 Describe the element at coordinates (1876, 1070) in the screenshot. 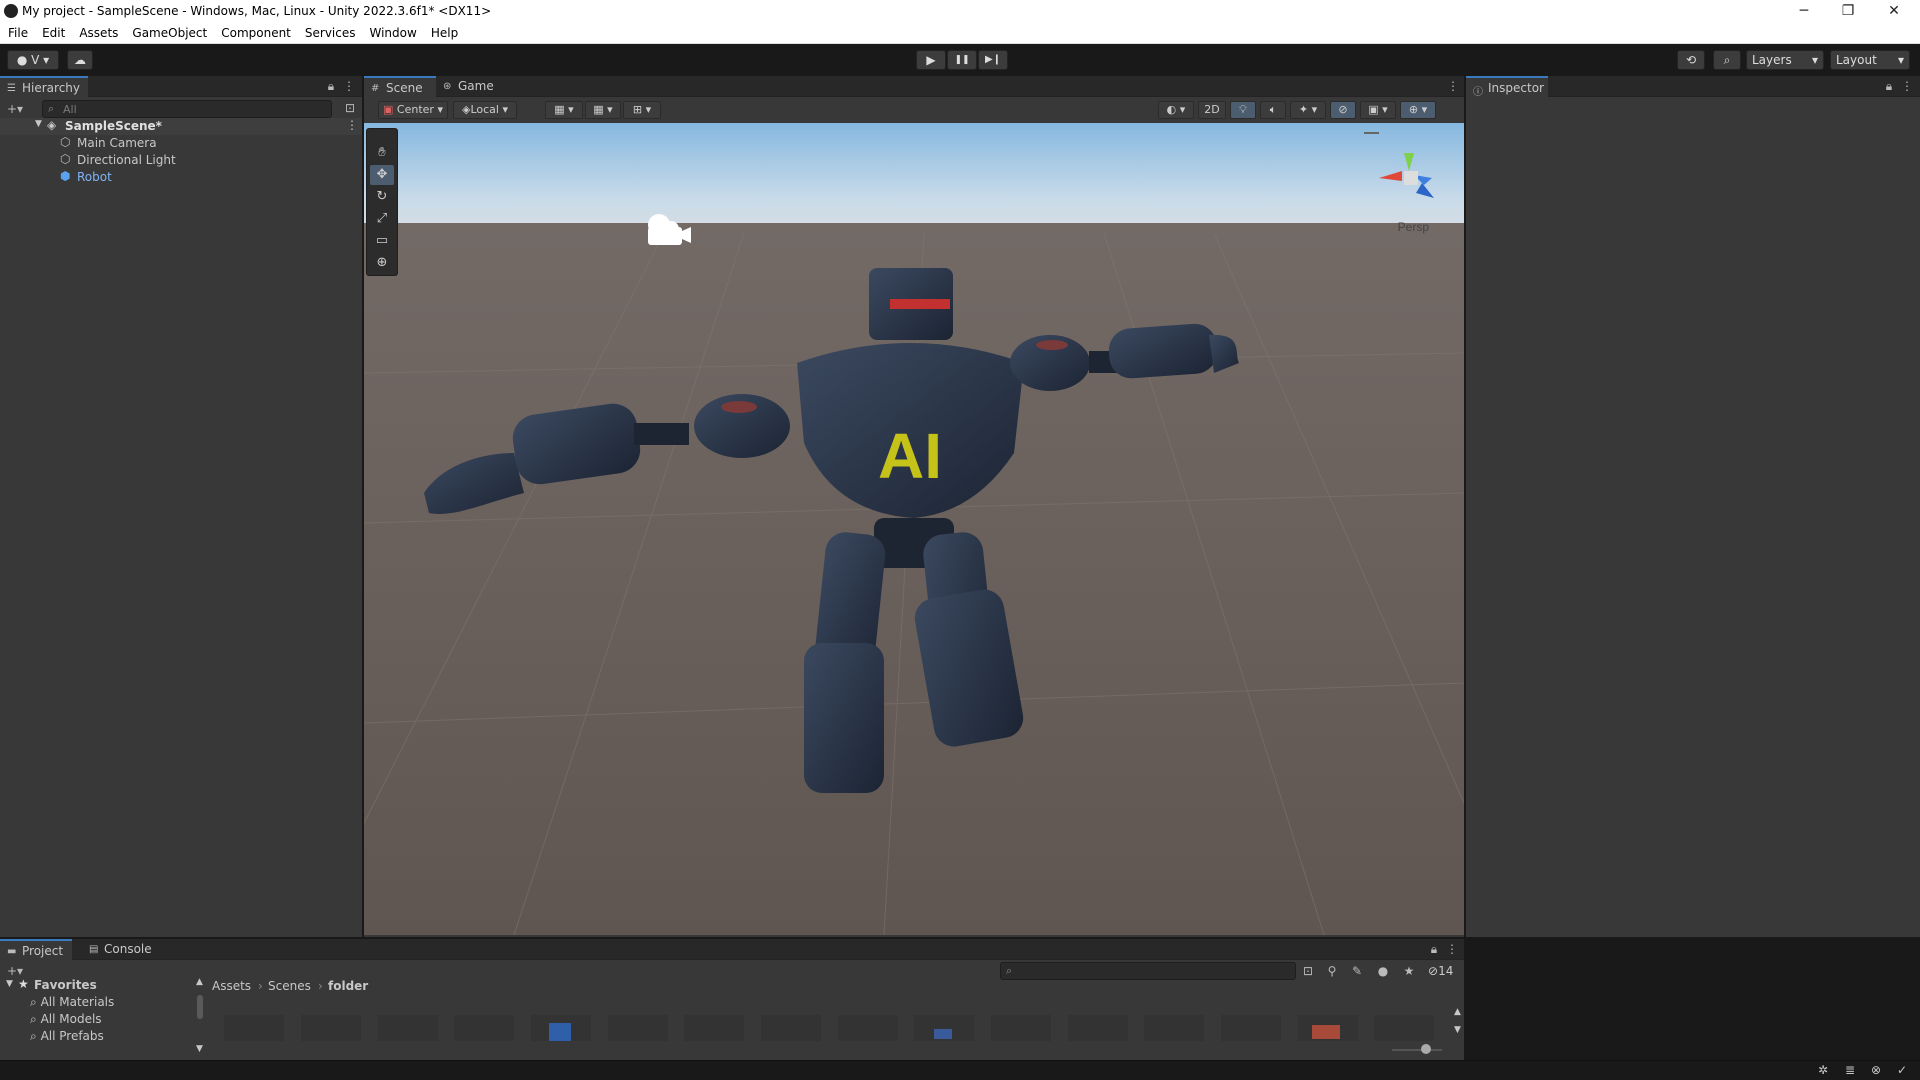

I see `network-icon: ⊗` at that location.